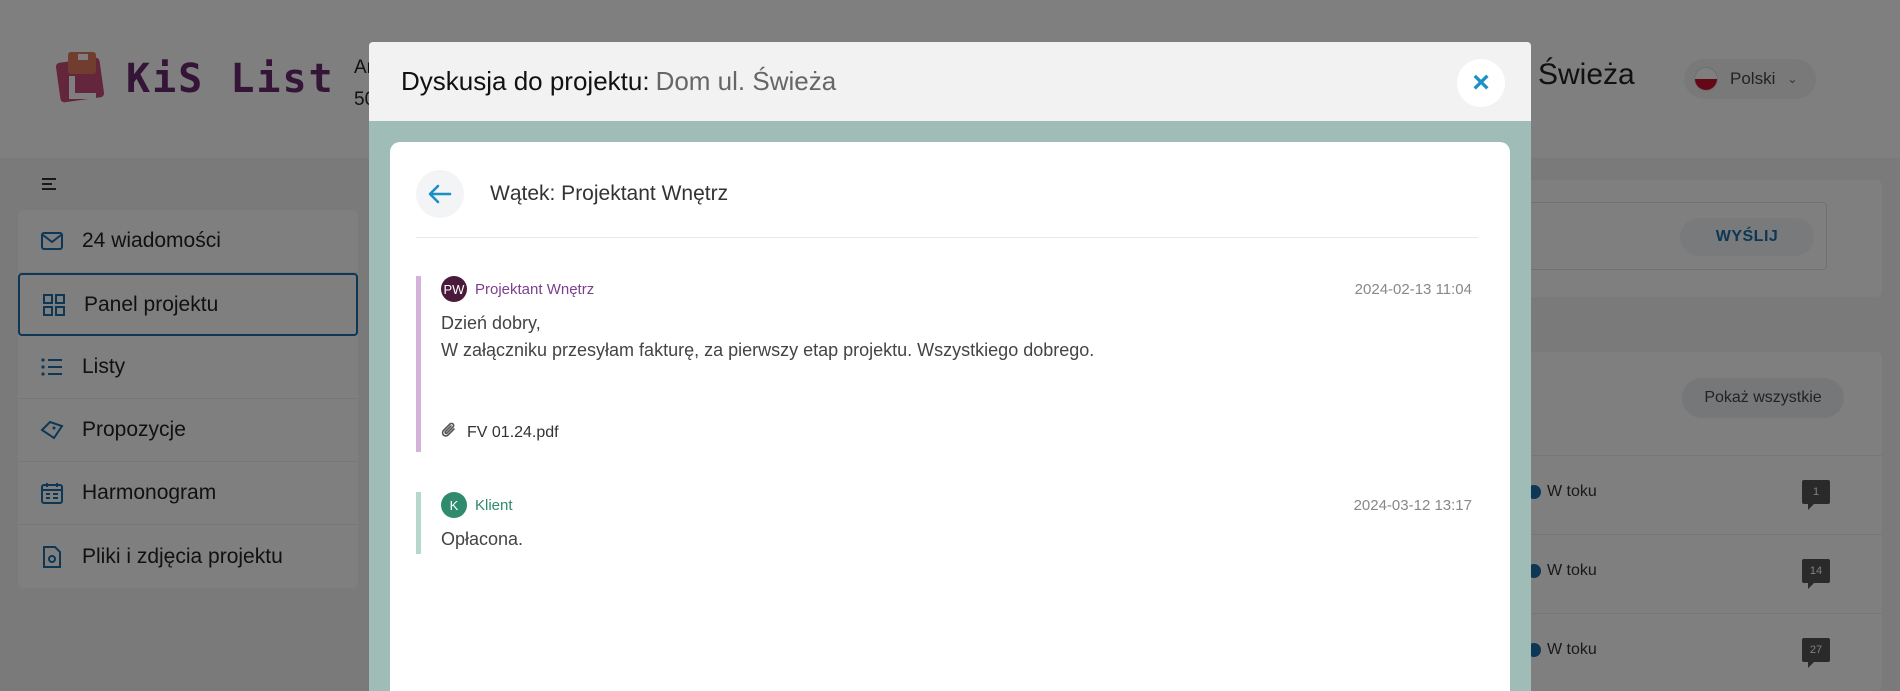  I want to click on close-button: ×, so click(1481, 83).